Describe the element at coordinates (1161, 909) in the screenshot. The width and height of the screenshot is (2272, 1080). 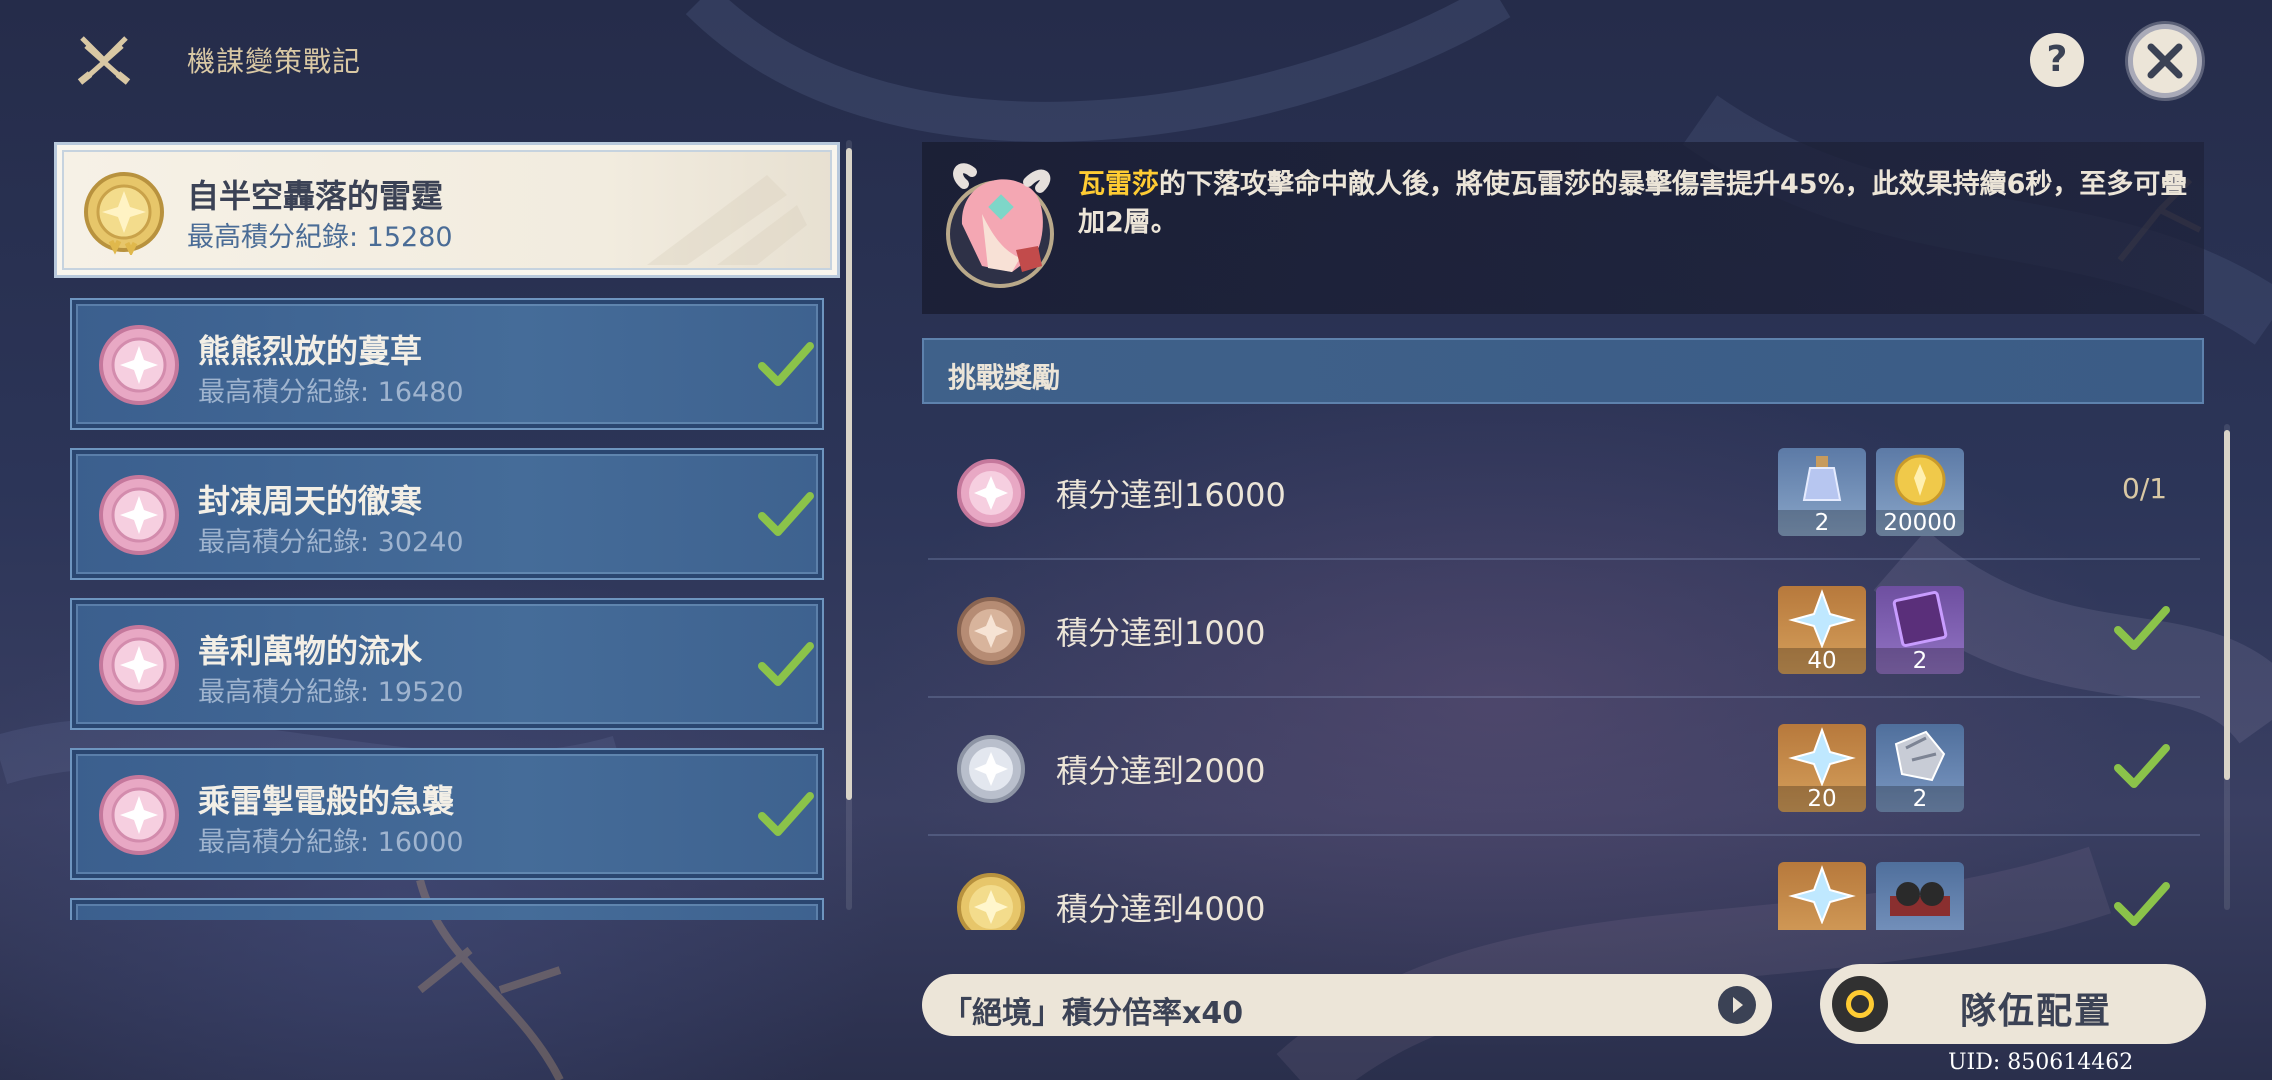
I see `reward-condition: 積分達到4000` at that location.